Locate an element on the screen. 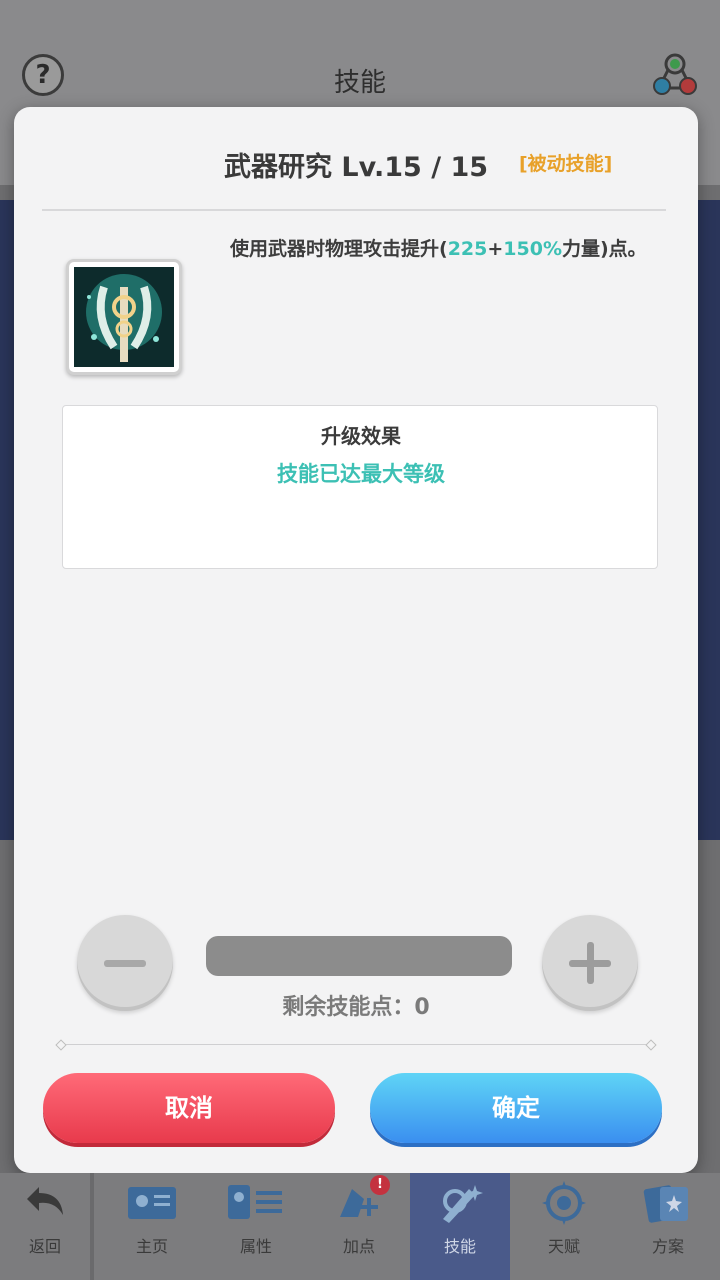 The width and height of the screenshot is (720, 1280). skill-type-label: [被动技能] is located at coordinates (566, 164).